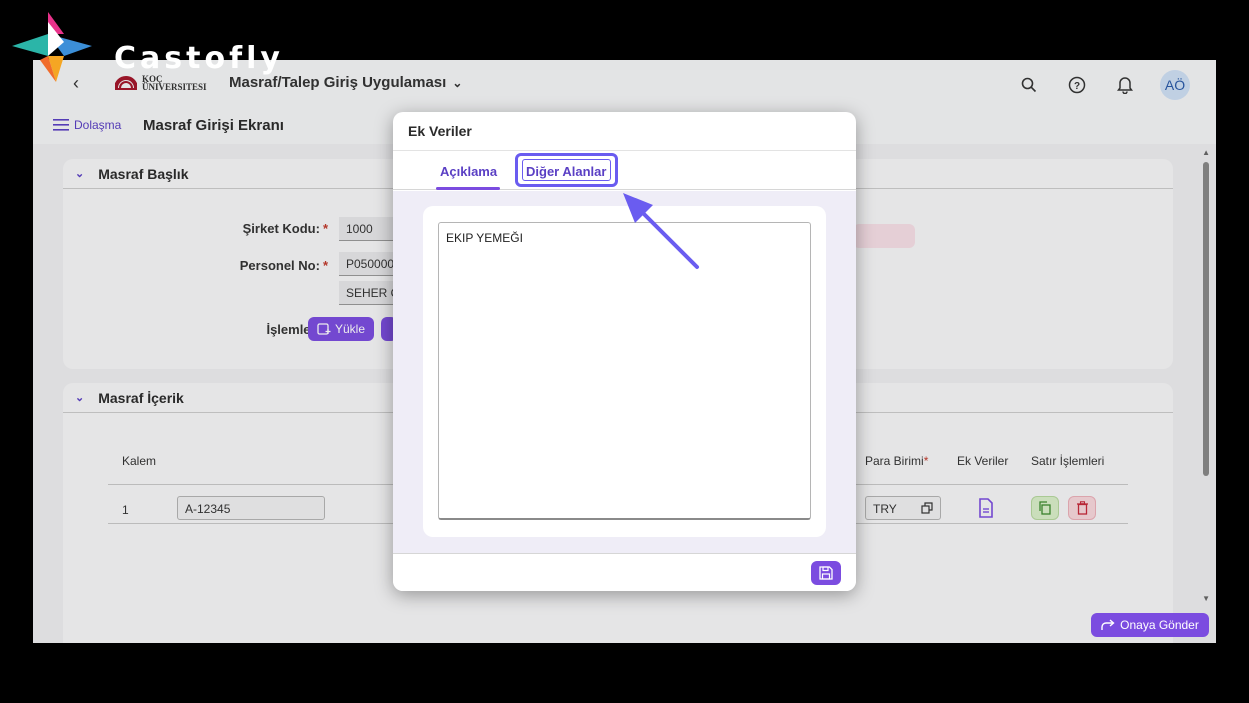  I want to click on castofly-logo-icon, so click(52, 47).